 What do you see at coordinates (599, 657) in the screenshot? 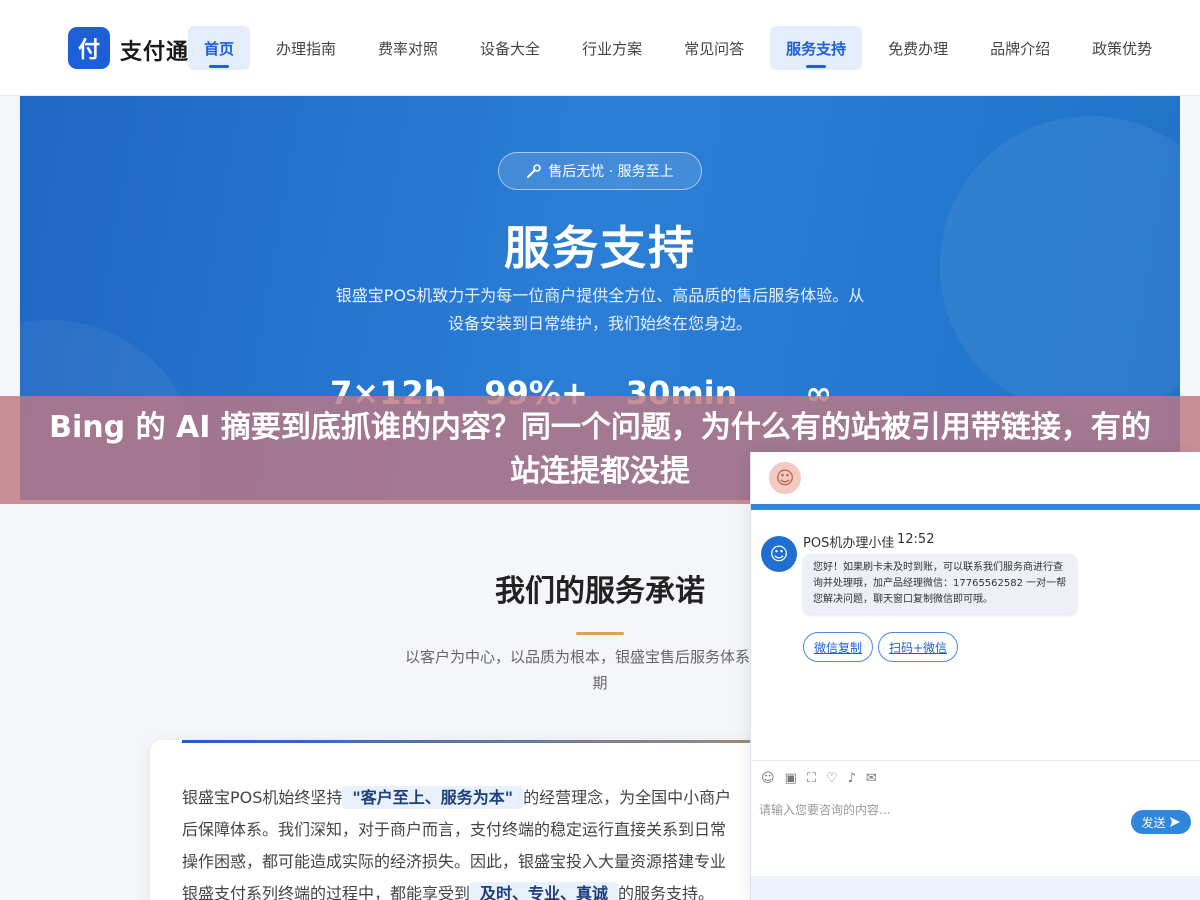
I see `section-subtitle-line1: 以客户为中心，以品质为根本，银盛宝售后服务体系全面覆` at bounding box center [599, 657].